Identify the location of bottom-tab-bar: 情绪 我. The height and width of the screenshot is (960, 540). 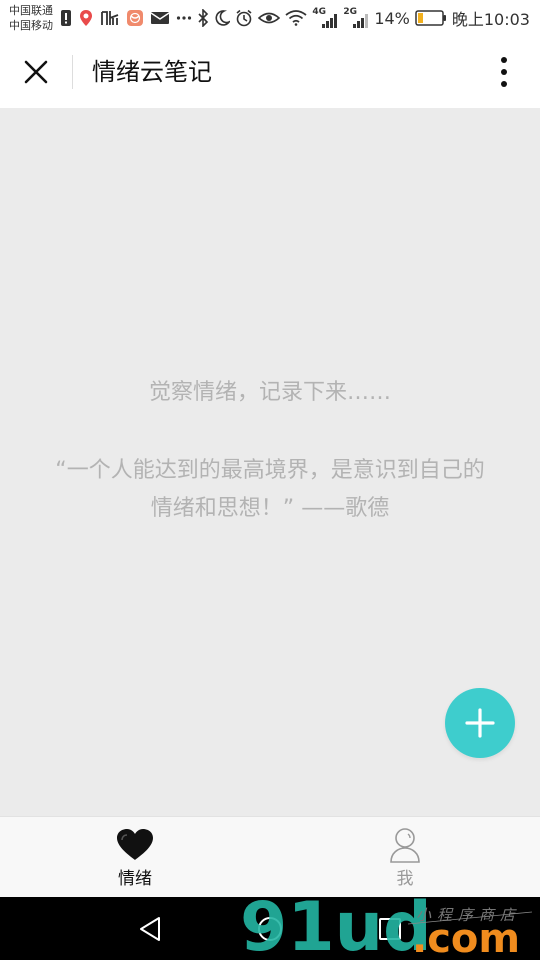
(270, 856).